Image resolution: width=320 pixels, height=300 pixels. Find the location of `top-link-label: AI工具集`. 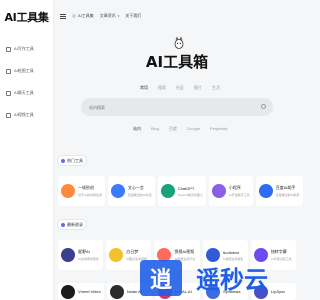

top-link-label: AI工具集 is located at coordinates (86, 15).